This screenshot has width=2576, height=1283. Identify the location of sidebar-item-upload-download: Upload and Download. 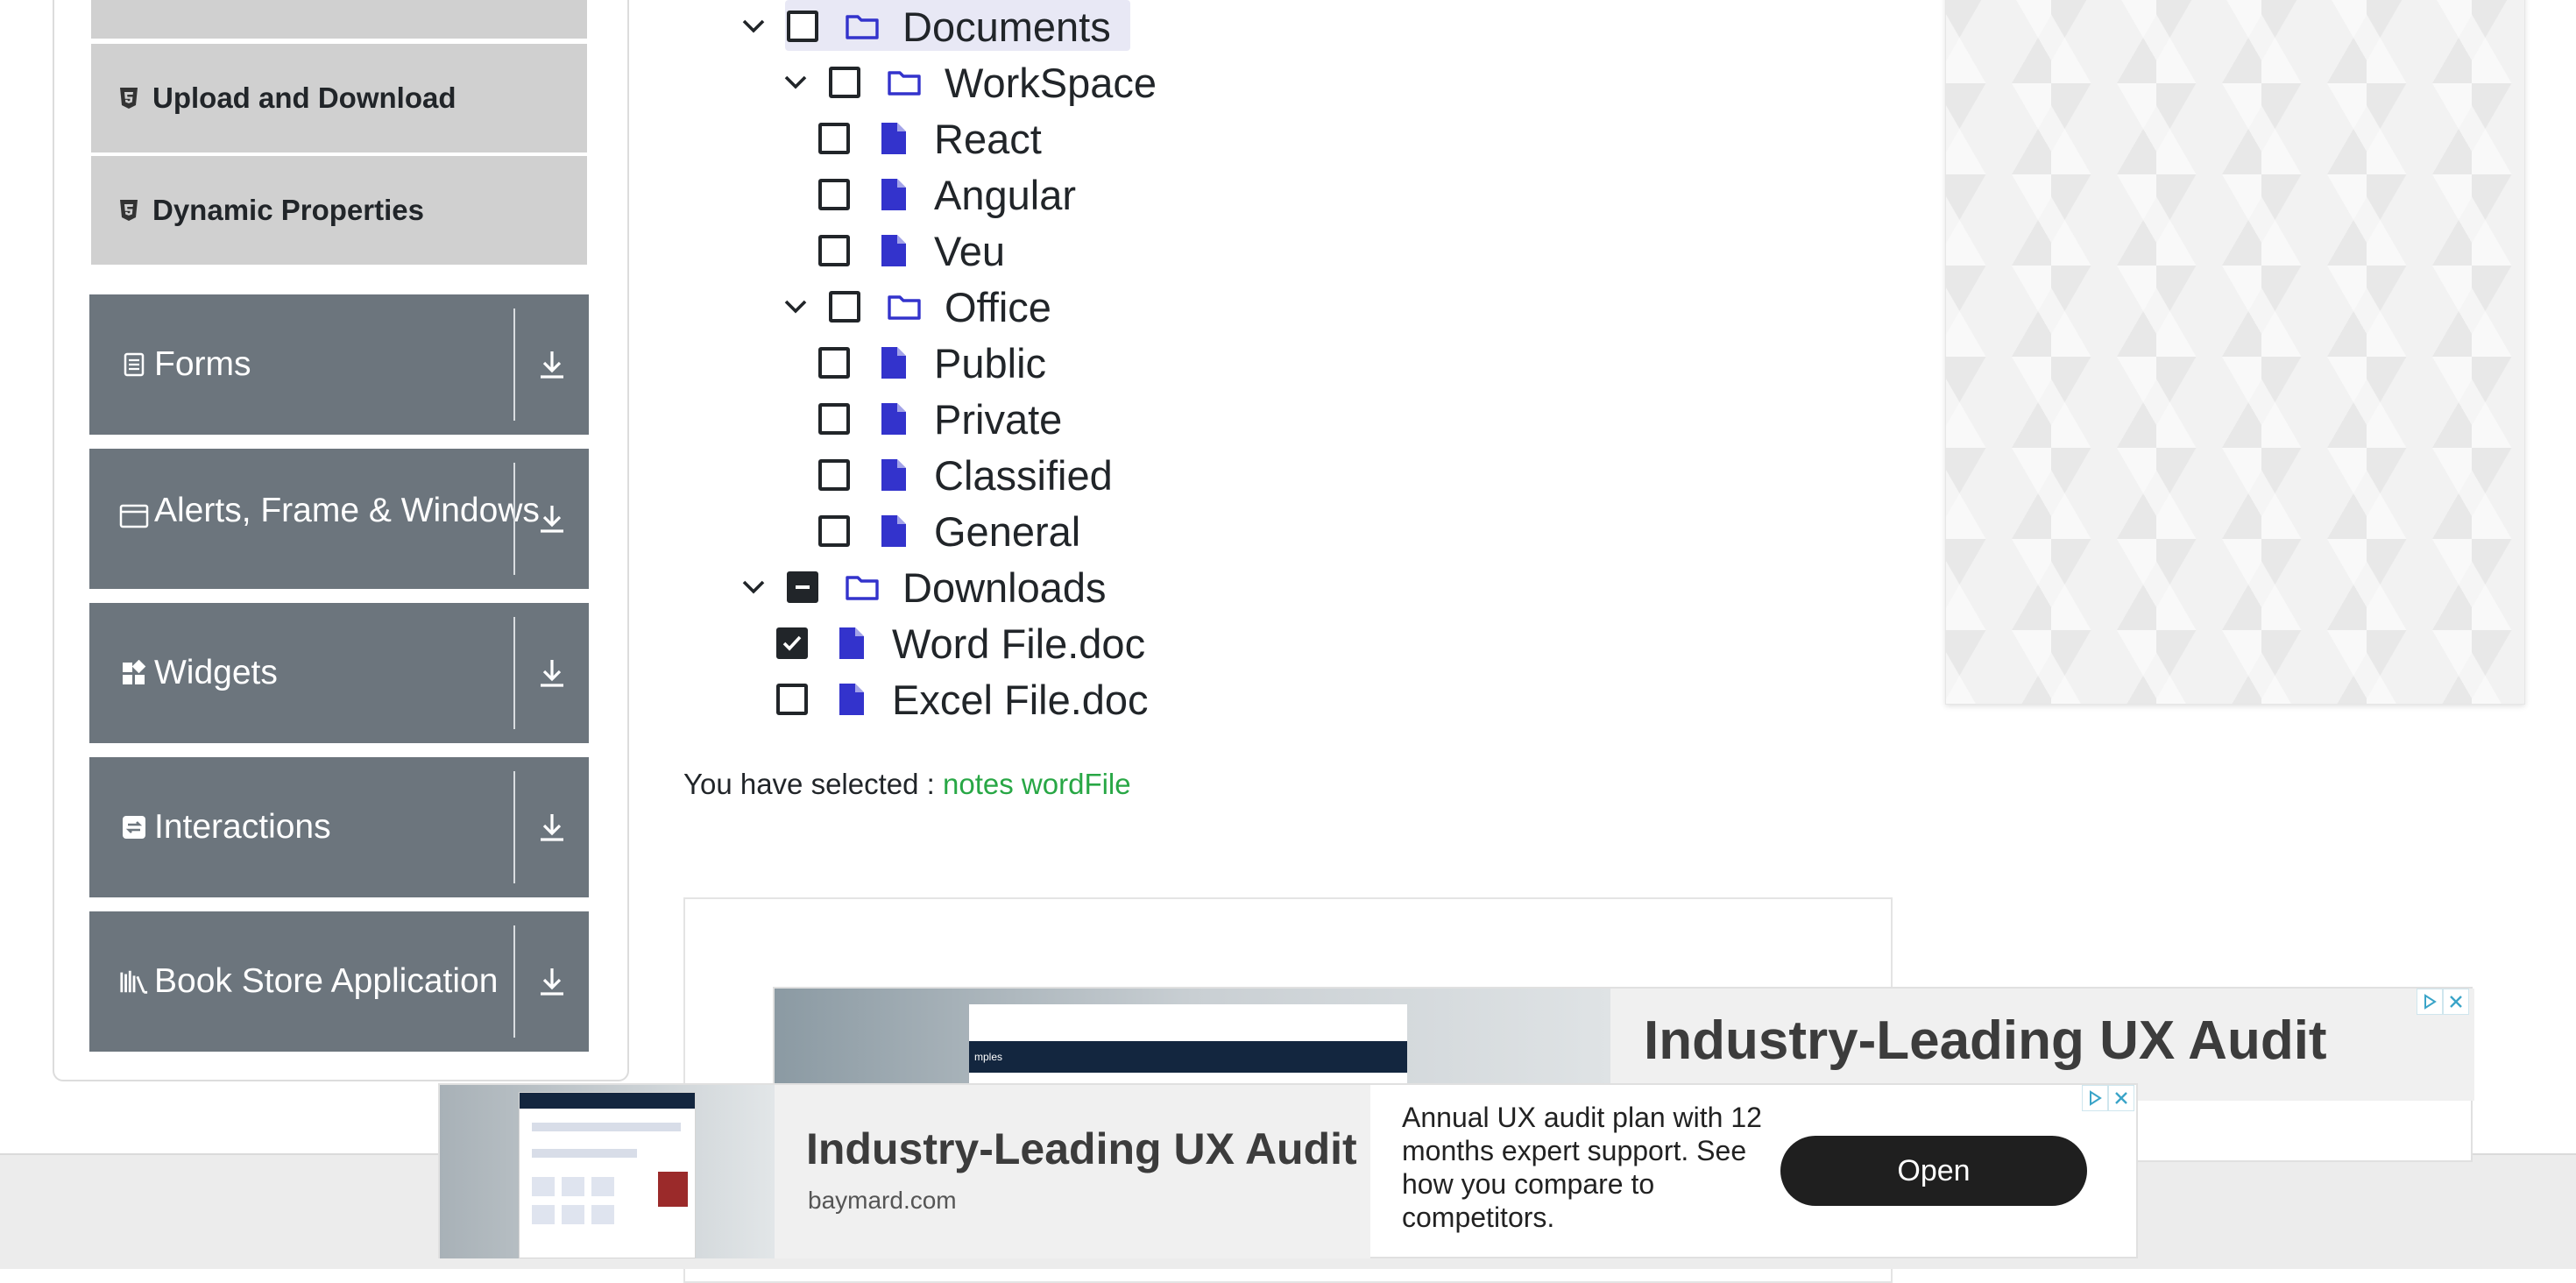
(339, 98).